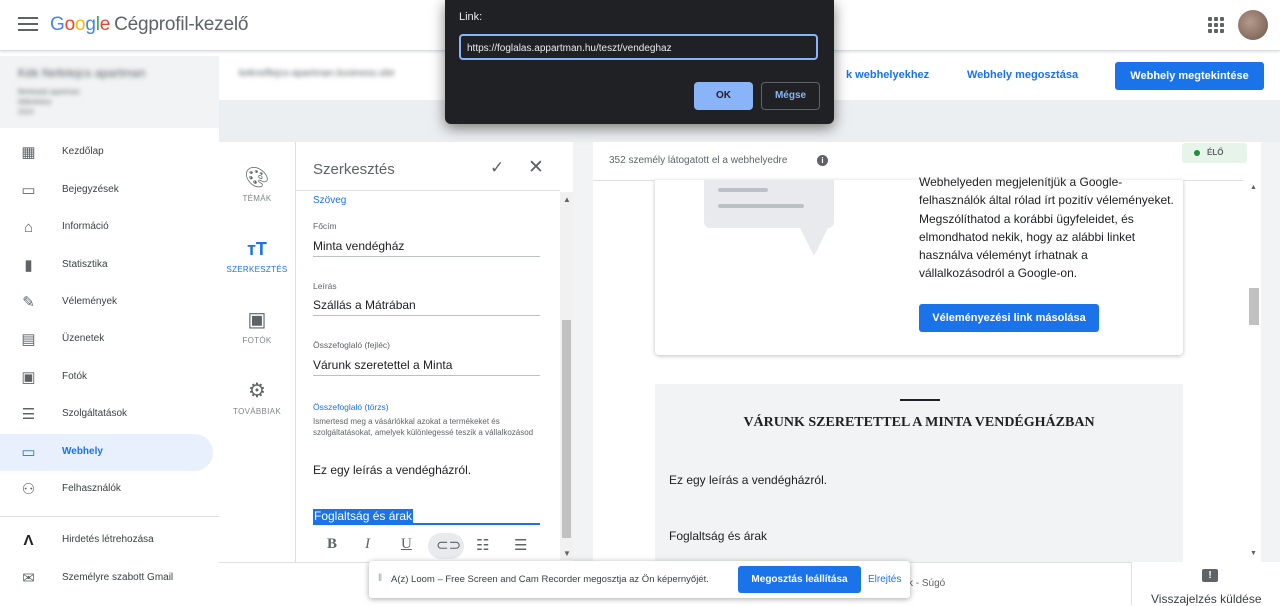  Describe the element at coordinates (106, 414) in the screenshot. I see `sidebar-item-szolgaltatasok: ☰ Szolgáltatások` at that location.